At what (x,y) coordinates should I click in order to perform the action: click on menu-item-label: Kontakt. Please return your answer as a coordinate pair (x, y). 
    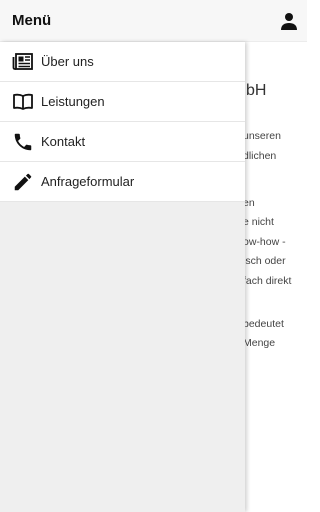
    Looking at the image, I should click on (63, 141).